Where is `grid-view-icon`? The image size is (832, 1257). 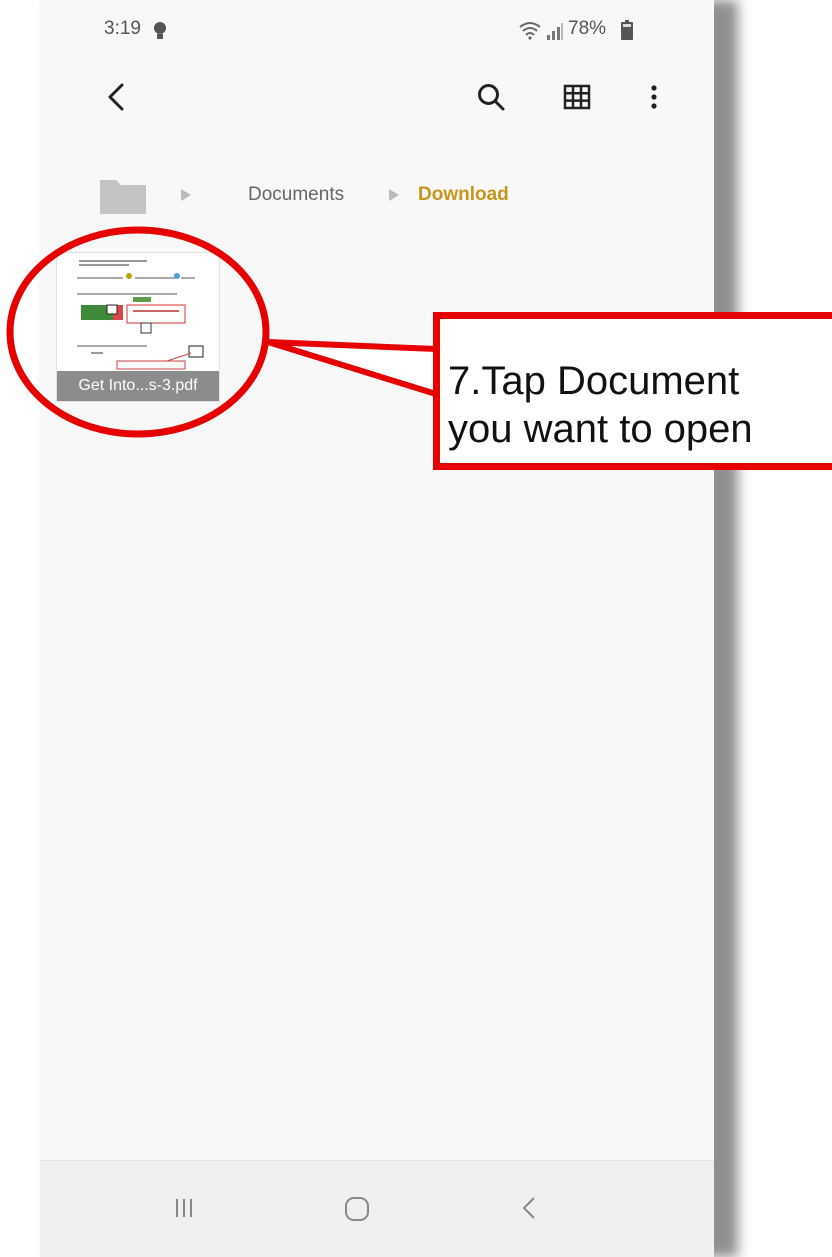 grid-view-icon is located at coordinates (577, 97).